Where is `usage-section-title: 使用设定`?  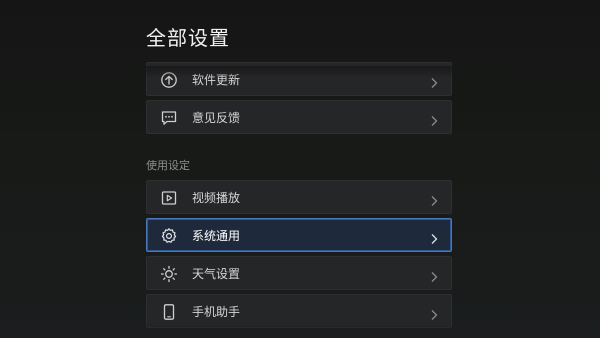 usage-section-title: 使用设定 is located at coordinates (168, 165).